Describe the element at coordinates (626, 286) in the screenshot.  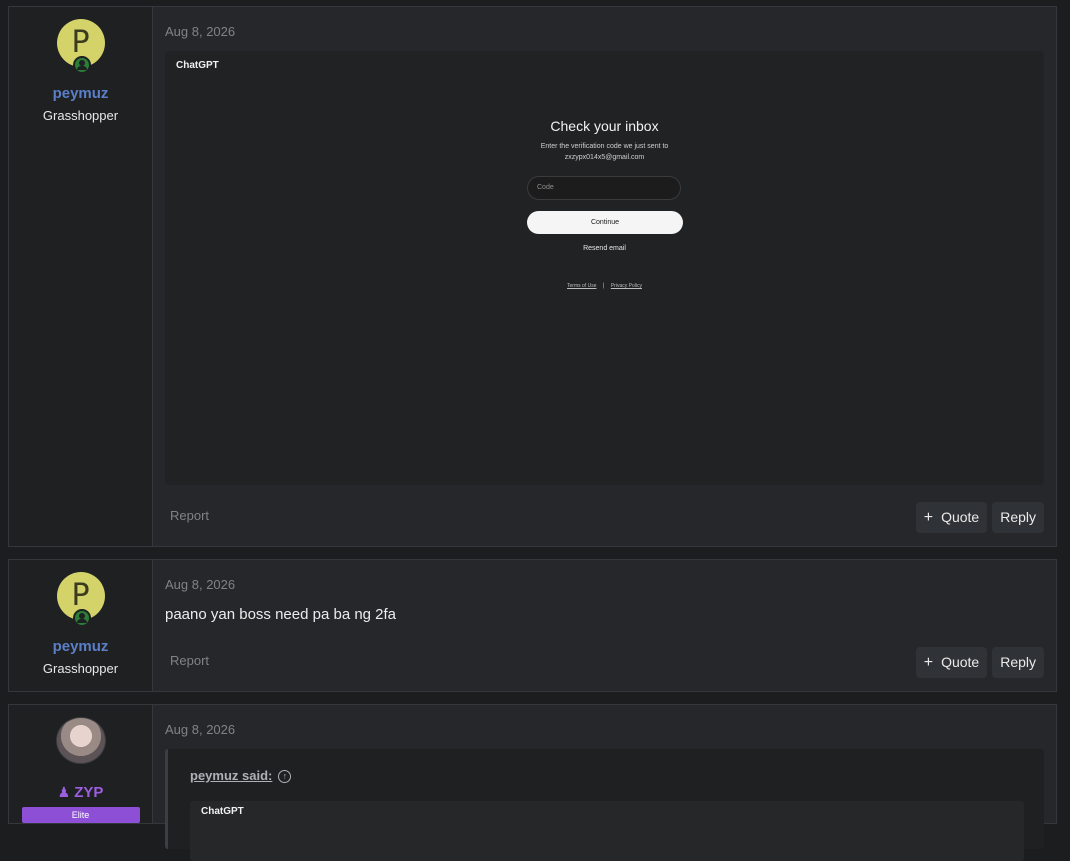
I see `screenshot-privacy-link: Privacy Policy` at that location.